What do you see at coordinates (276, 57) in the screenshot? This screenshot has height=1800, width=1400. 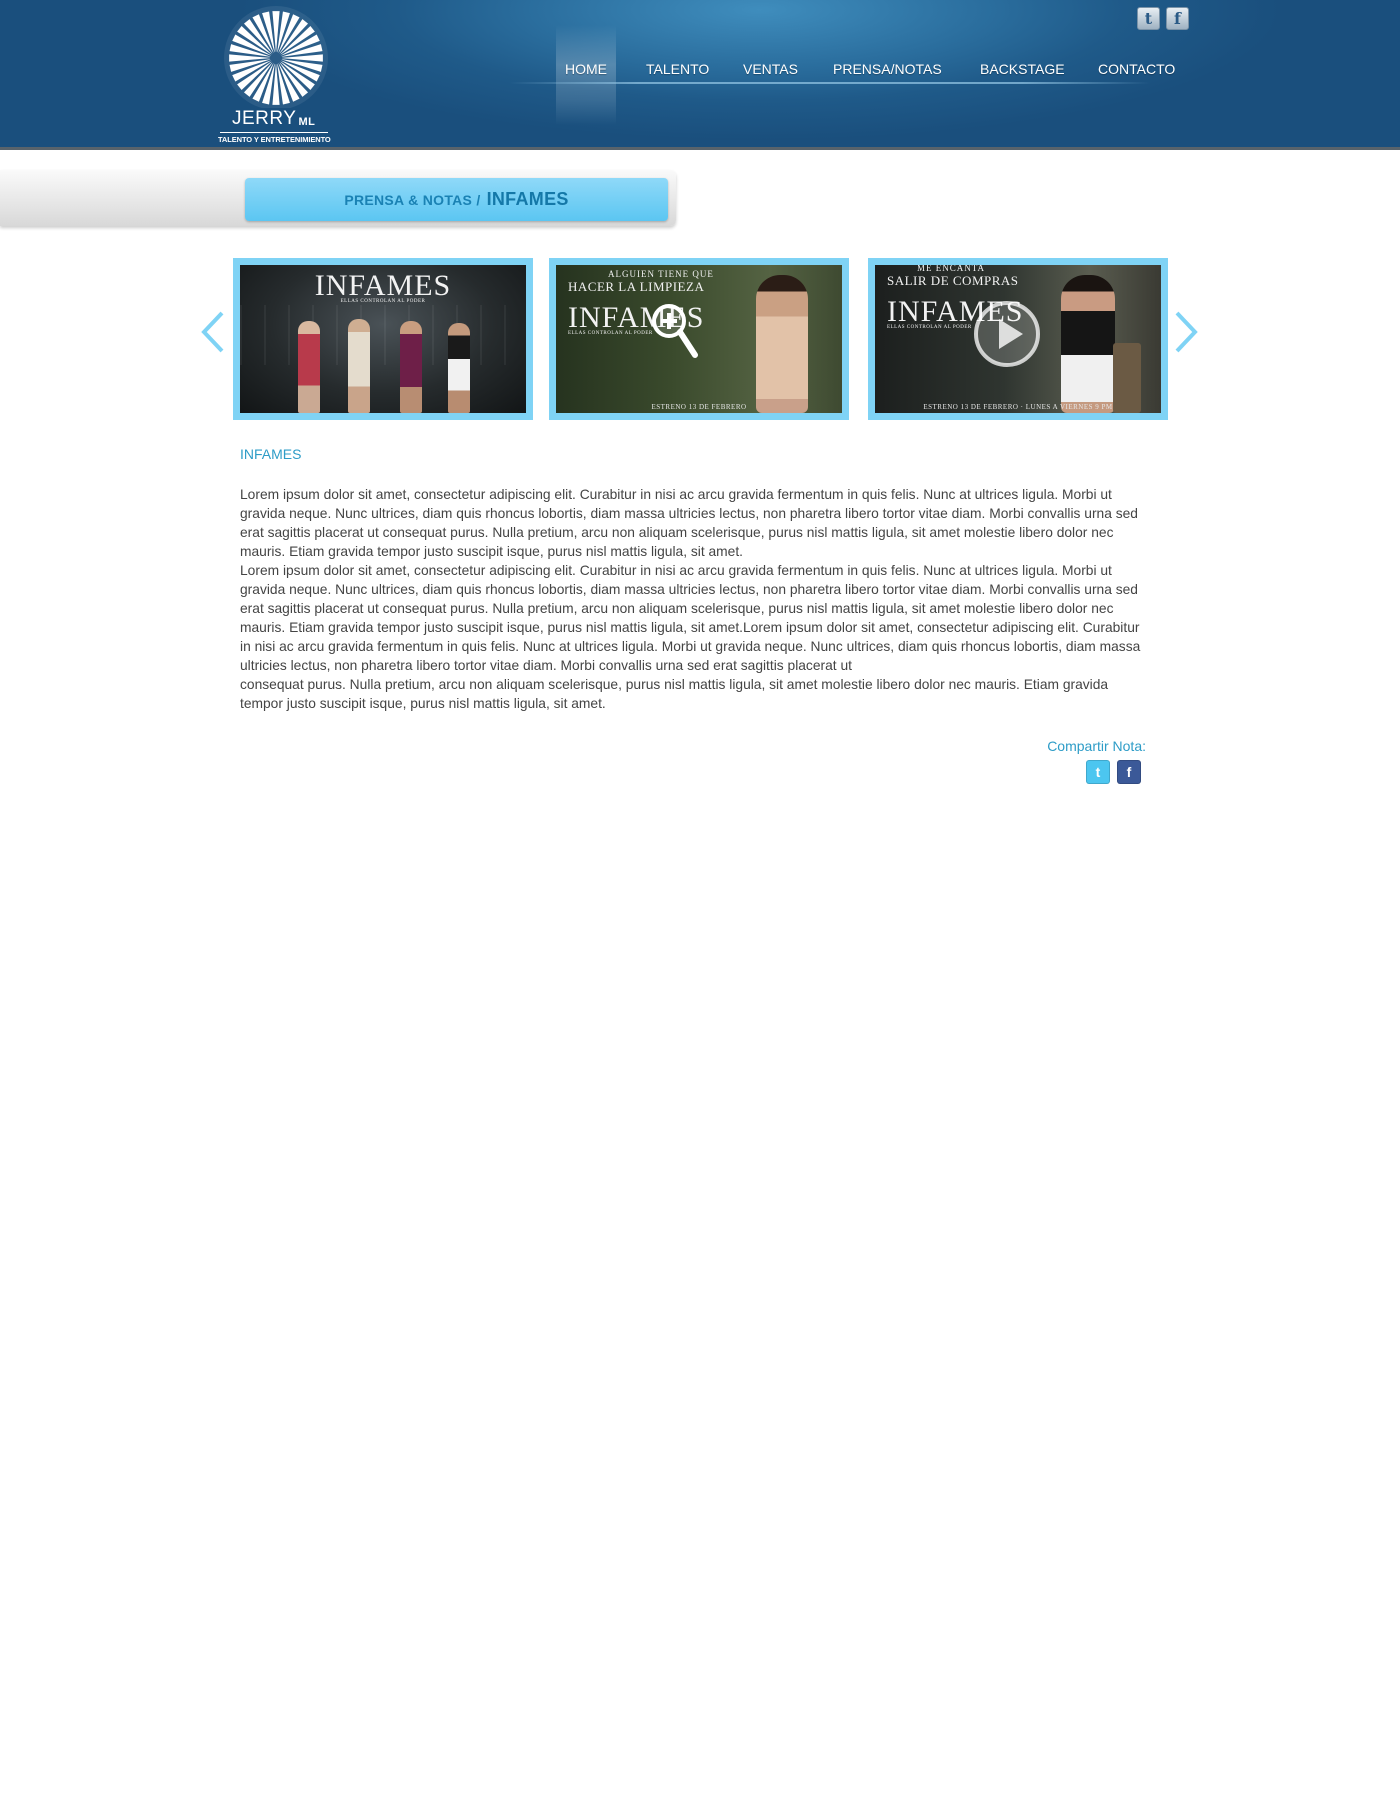 I see `sunburst-logo-icon` at bounding box center [276, 57].